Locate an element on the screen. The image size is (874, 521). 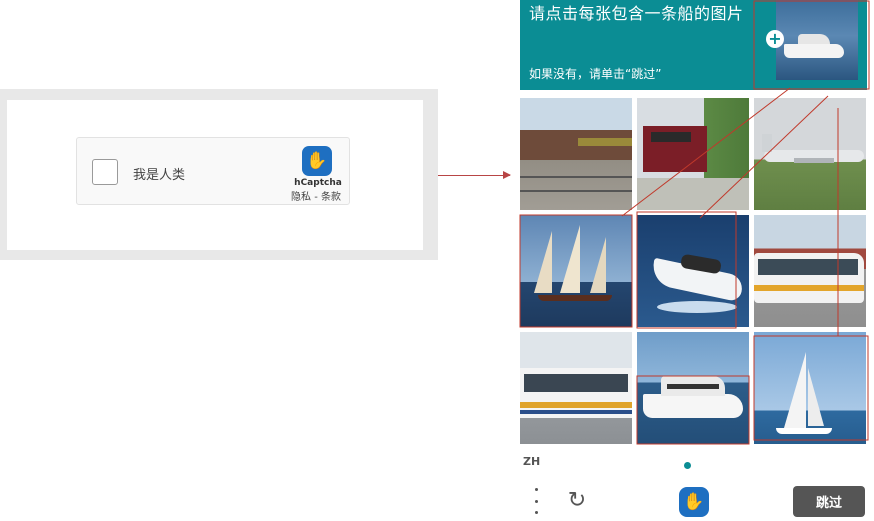
tile-sailboat is located at coordinates (810, 388).